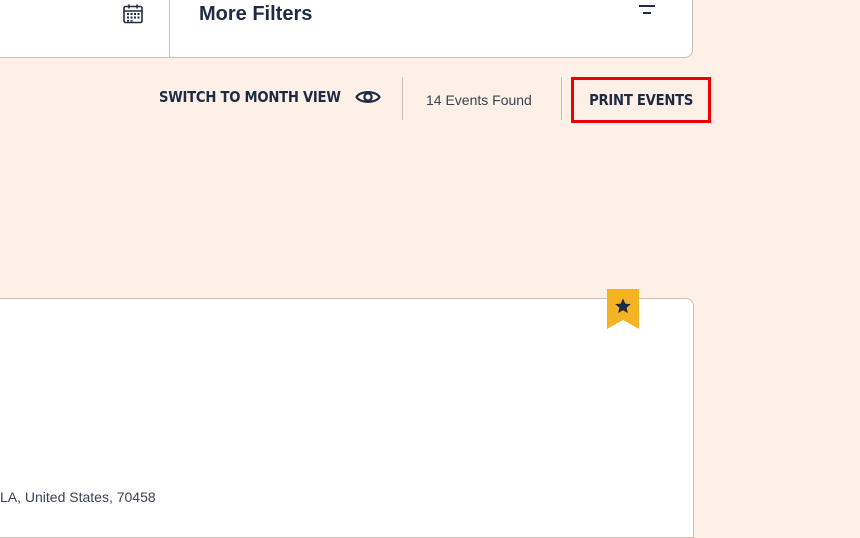 The image size is (860, 538). Describe the element at coordinates (250, 97) in the screenshot. I see `switch-view-label: SWITCH TO MONTH VIEW` at that location.